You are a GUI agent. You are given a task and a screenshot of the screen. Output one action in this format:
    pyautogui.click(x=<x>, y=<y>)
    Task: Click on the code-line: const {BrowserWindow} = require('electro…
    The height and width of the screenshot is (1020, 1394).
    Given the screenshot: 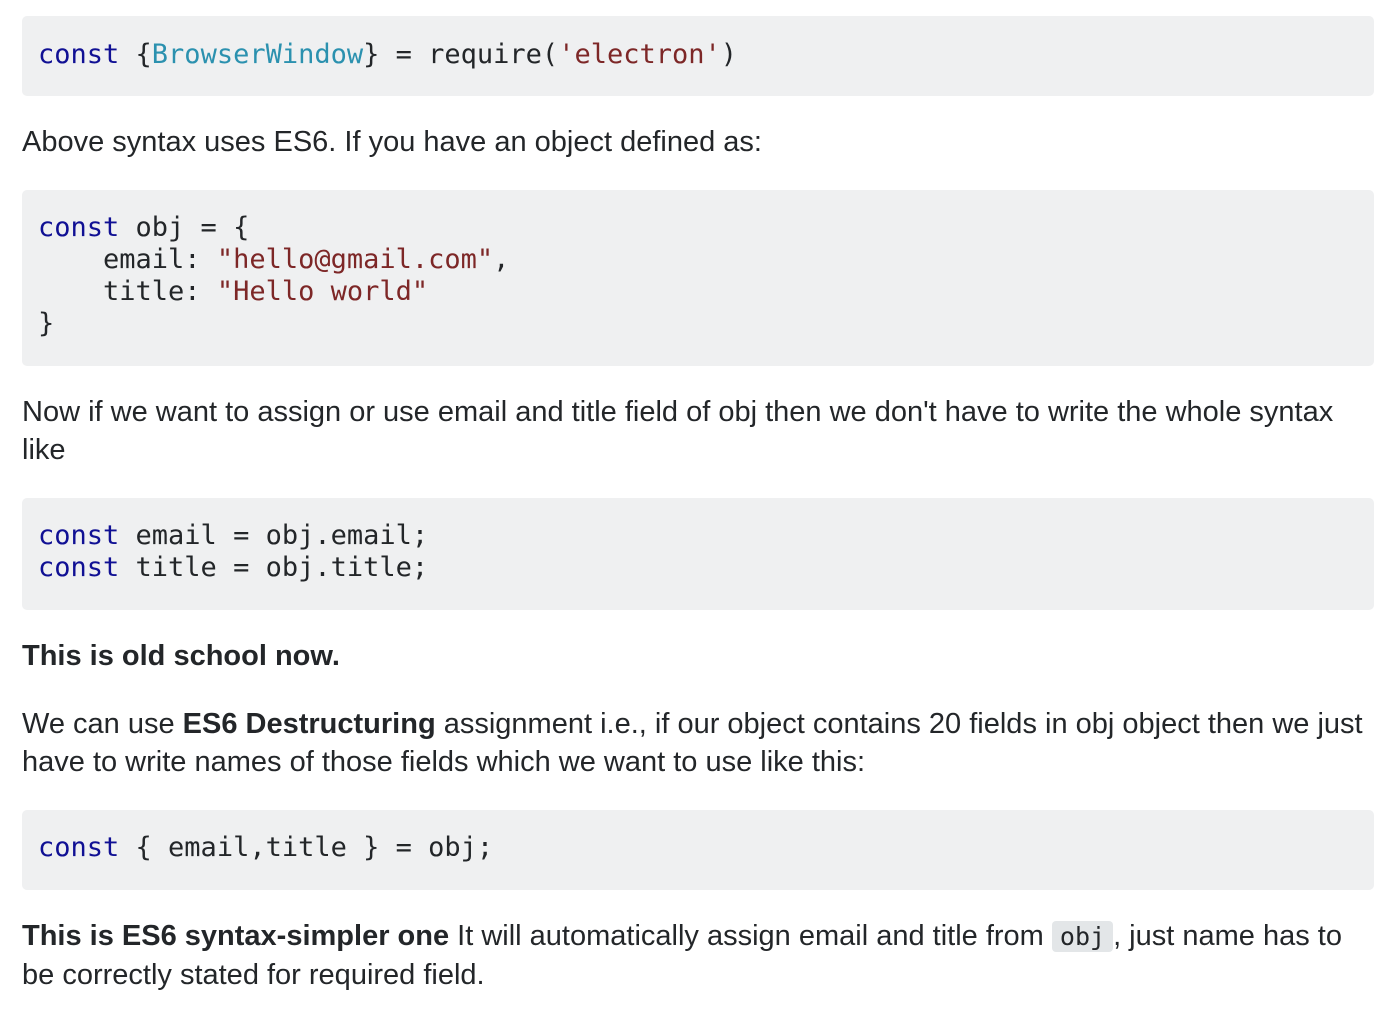 What is the action you would take?
    pyautogui.click(x=698, y=55)
    